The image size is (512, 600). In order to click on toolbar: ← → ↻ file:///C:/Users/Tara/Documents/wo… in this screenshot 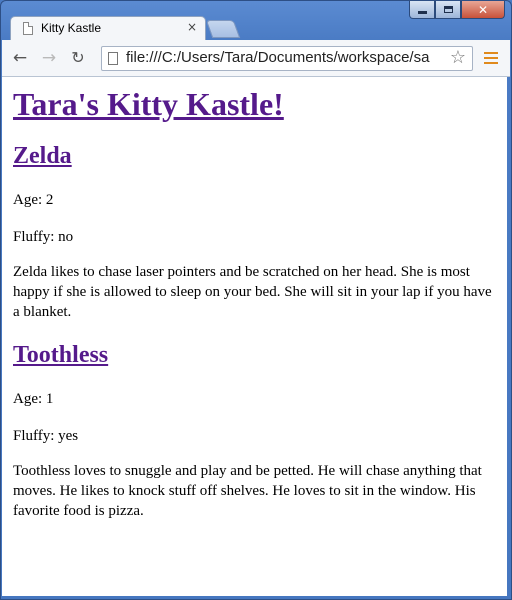, I will do `click(256, 58)`.